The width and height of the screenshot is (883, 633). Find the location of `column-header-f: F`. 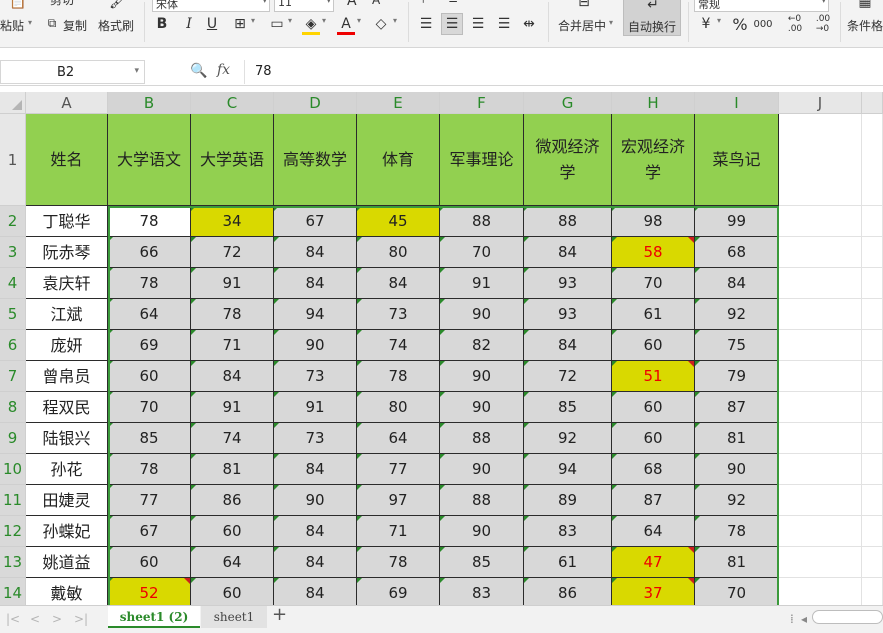

column-header-f: F is located at coordinates (482, 103).